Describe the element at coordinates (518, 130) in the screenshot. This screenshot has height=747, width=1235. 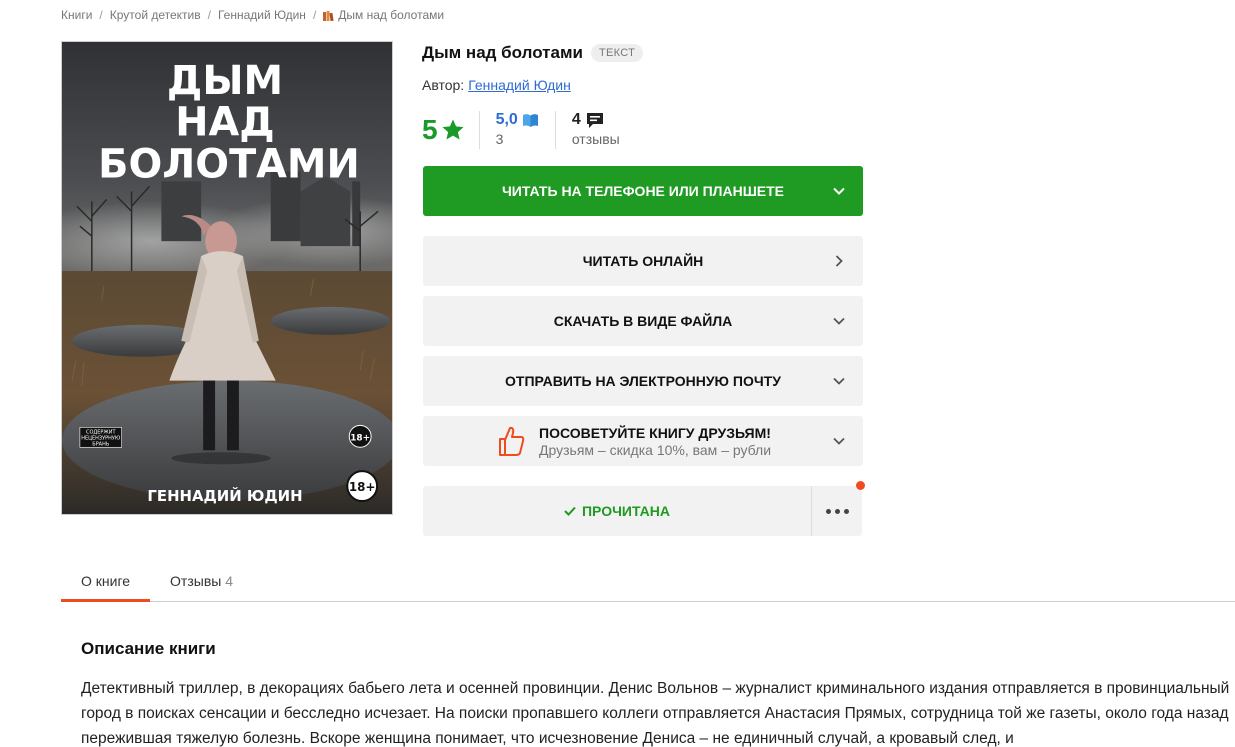
I see `rating-litres: 5,0 3` at that location.